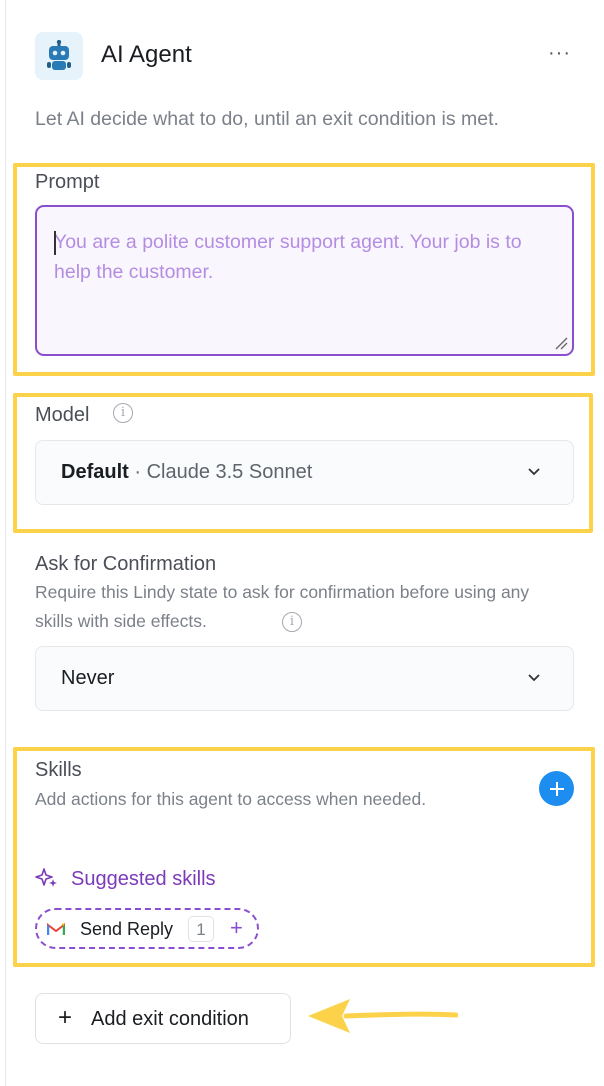  I want to click on model-label: Model, so click(62, 415).